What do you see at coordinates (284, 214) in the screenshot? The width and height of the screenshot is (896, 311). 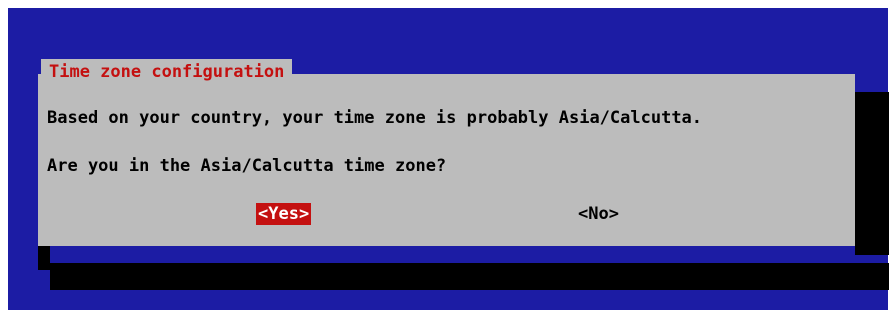 I see `yes-button: <Yes>` at bounding box center [284, 214].